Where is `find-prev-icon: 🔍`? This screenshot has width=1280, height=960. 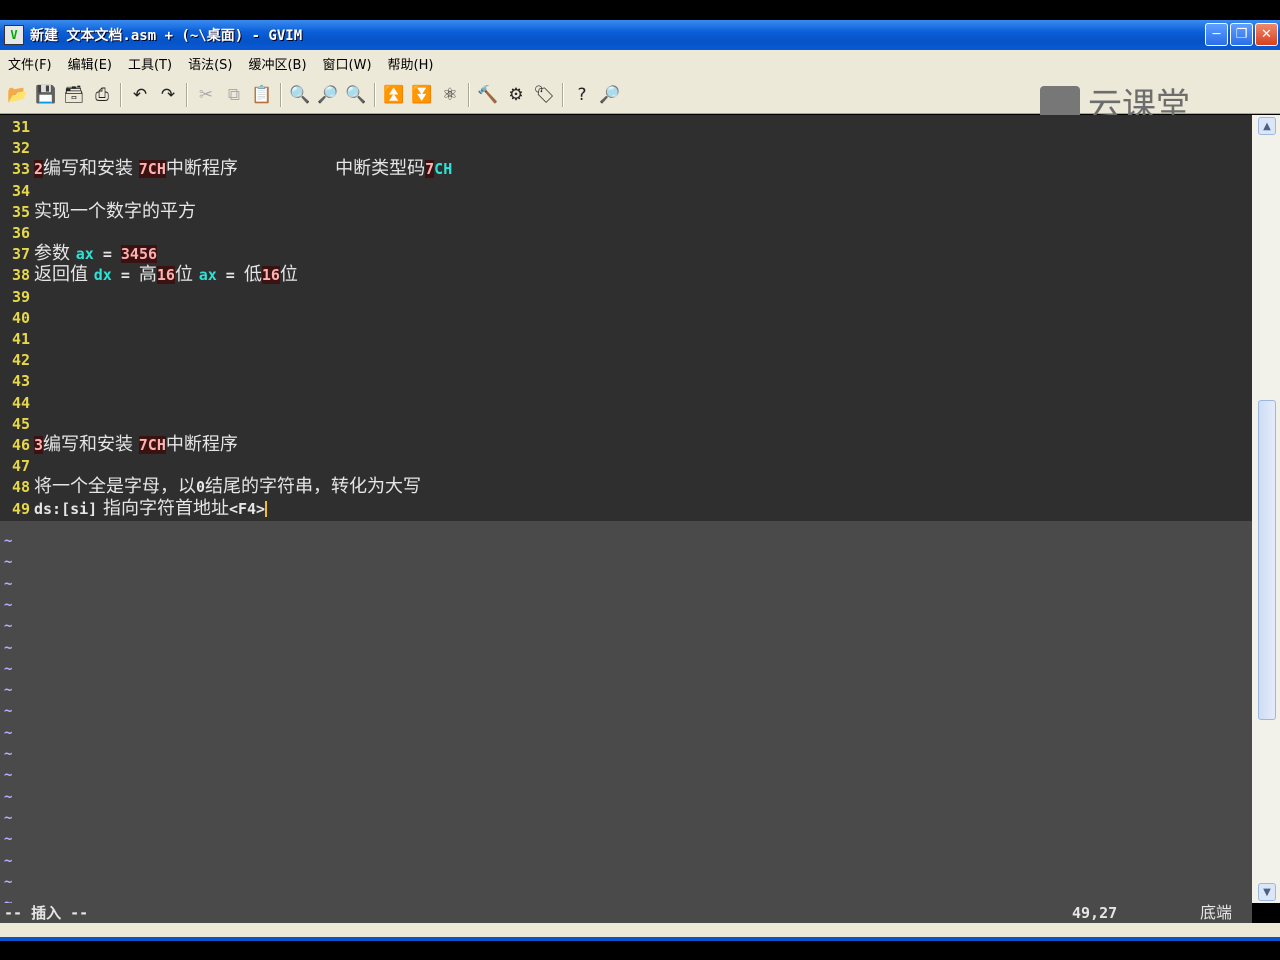 find-prev-icon: 🔍 is located at coordinates (356, 95).